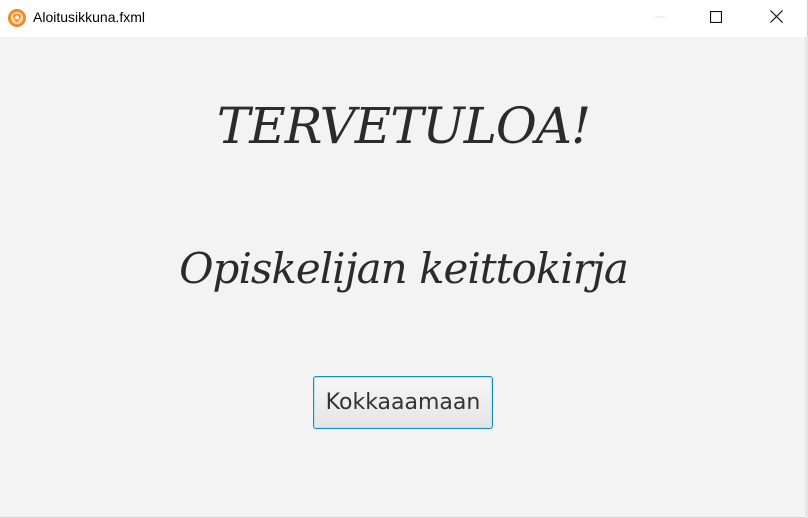  What do you see at coordinates (17, 18) in the screenshot?
I see `java-fx-icon` at bounding box center [17, 18].